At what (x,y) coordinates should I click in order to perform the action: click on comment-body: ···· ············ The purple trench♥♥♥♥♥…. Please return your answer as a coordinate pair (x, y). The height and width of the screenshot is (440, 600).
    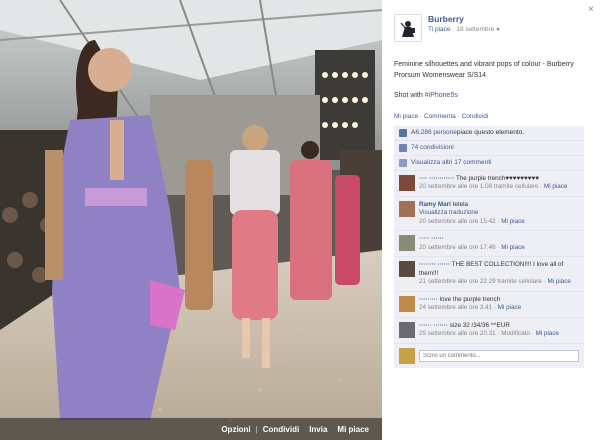
    Looking at the image, I should click on (493, 183).